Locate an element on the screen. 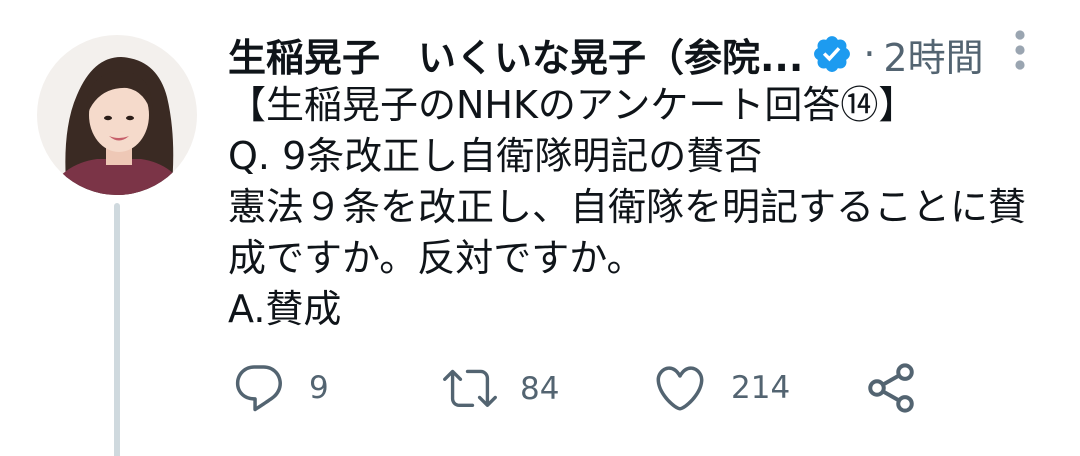 The image size is (1080, 456). reply-count: 9 is located at coordinates (319, 388).